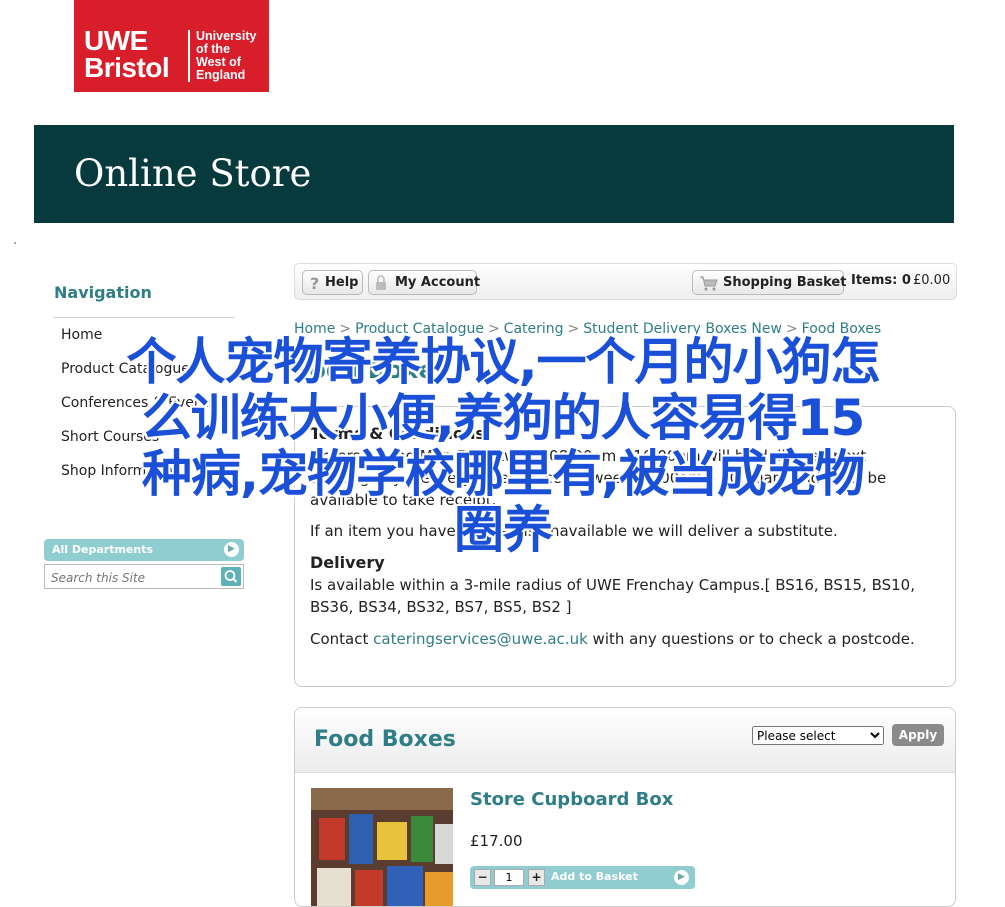 The height and width of the screenshot is (907, 1005). I want to click on store-banner: Online Store, so click(494, 174).